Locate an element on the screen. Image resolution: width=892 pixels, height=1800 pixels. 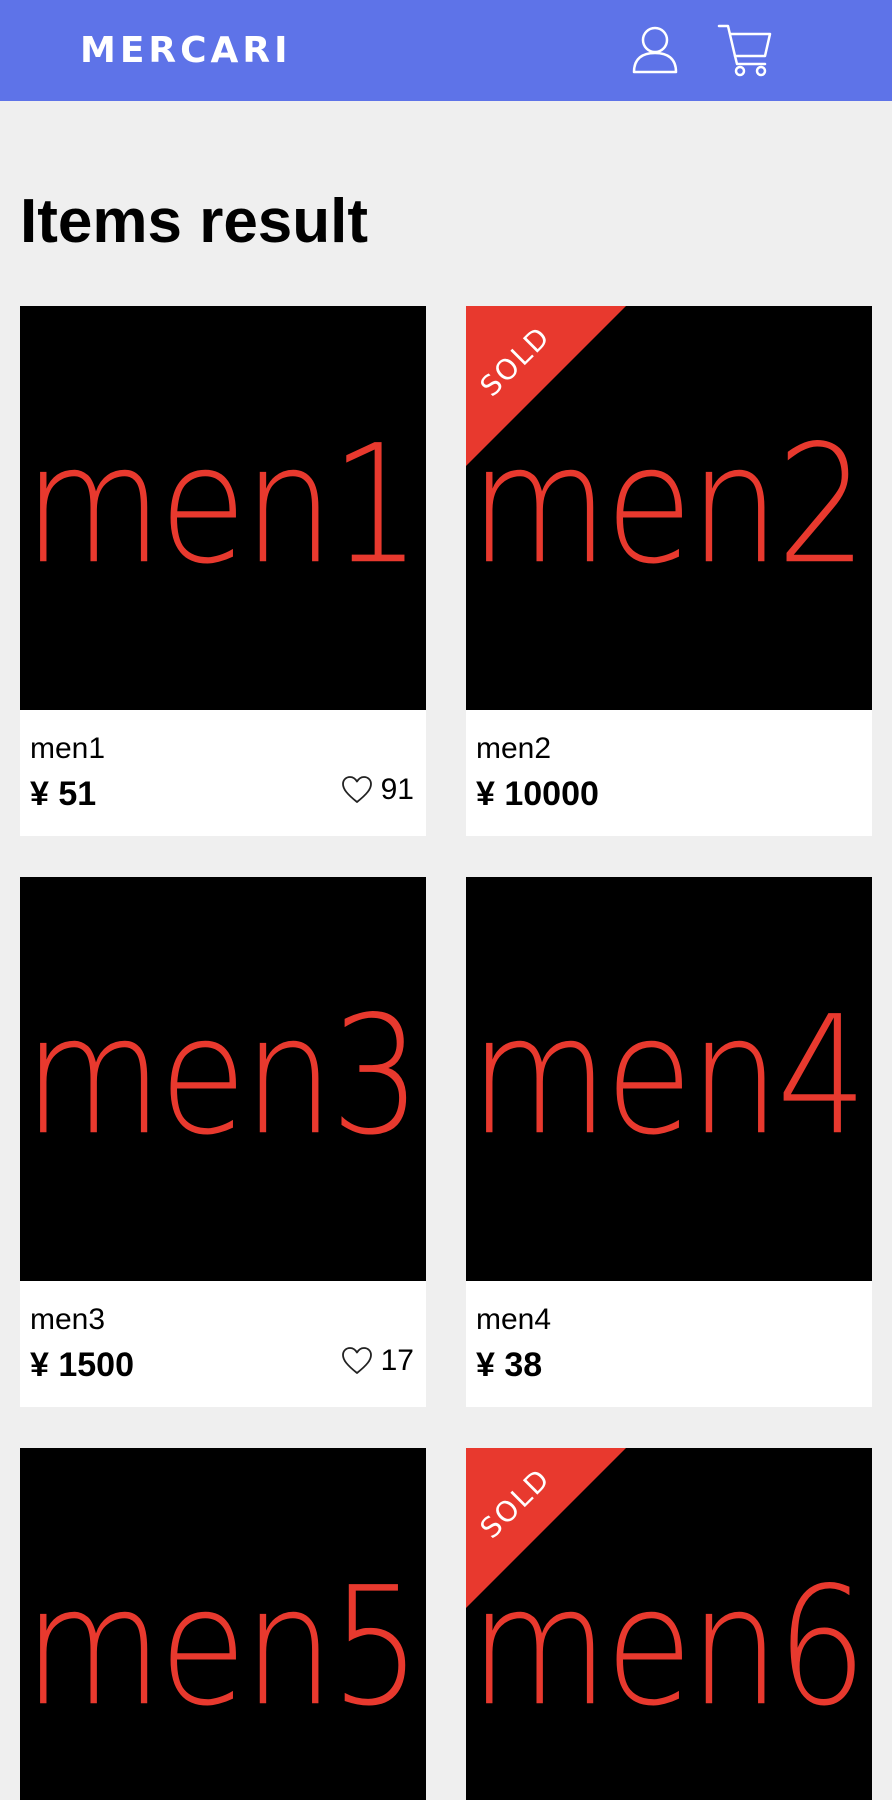
item-thumbnail: men6 SOLD is located at coordinates (669, 1624).